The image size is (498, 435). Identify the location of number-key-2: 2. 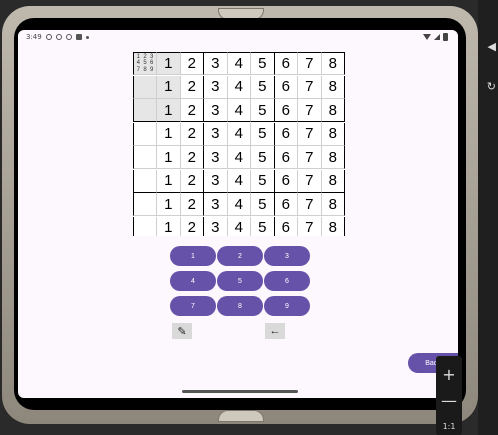
(240, 256).